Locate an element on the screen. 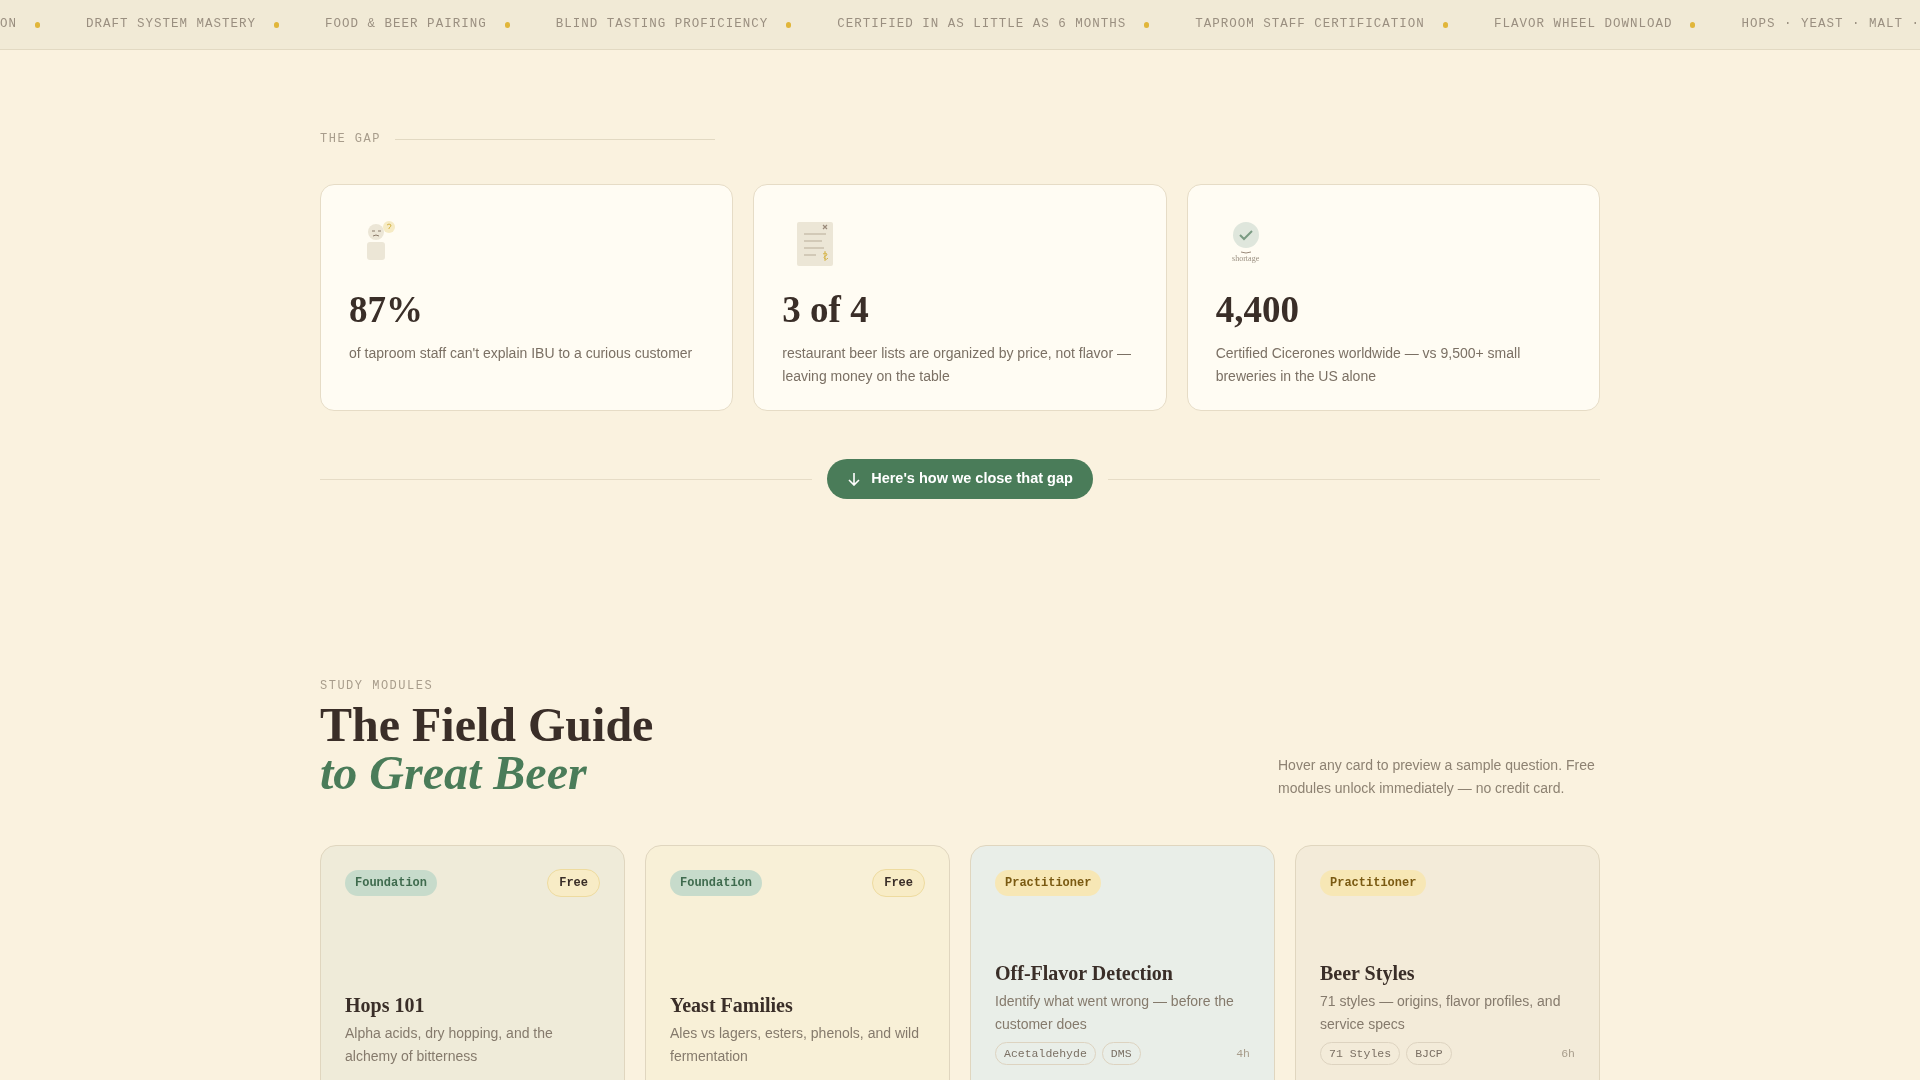 This screenshot has width=1920, height=1080. module-card: Practitioner Beer Styles 71 styles — origins, flavor profiles, and service specs 71 Styles BJCP 6h is located at coordinates (1447, 962).